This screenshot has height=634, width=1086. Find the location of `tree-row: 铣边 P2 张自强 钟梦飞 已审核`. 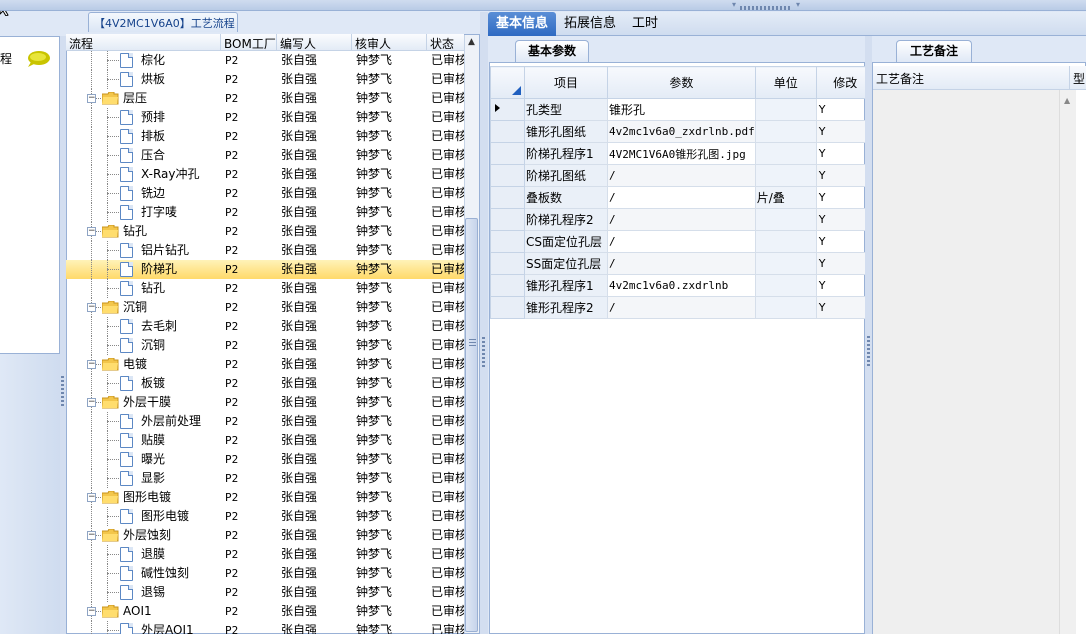

tree-row: 铣边 P2 张自强 钟梦飞 已审核 is located at coordinates (265, 193).